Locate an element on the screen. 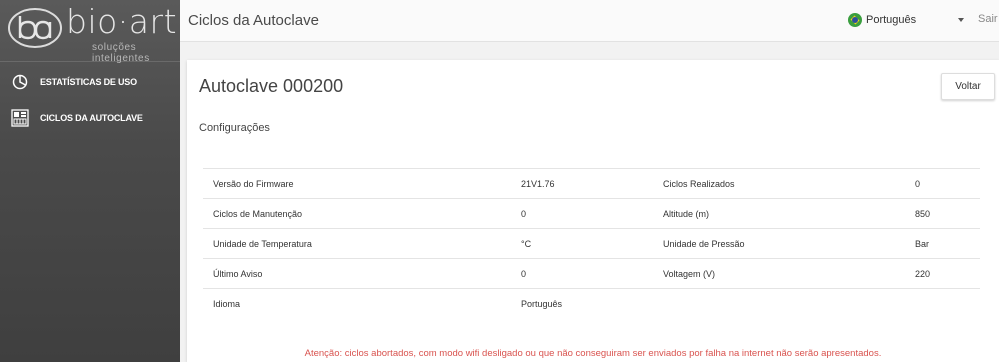 The image size is (999, 362). config-label: Voltagem (V) is located at coordinates (779, 273).